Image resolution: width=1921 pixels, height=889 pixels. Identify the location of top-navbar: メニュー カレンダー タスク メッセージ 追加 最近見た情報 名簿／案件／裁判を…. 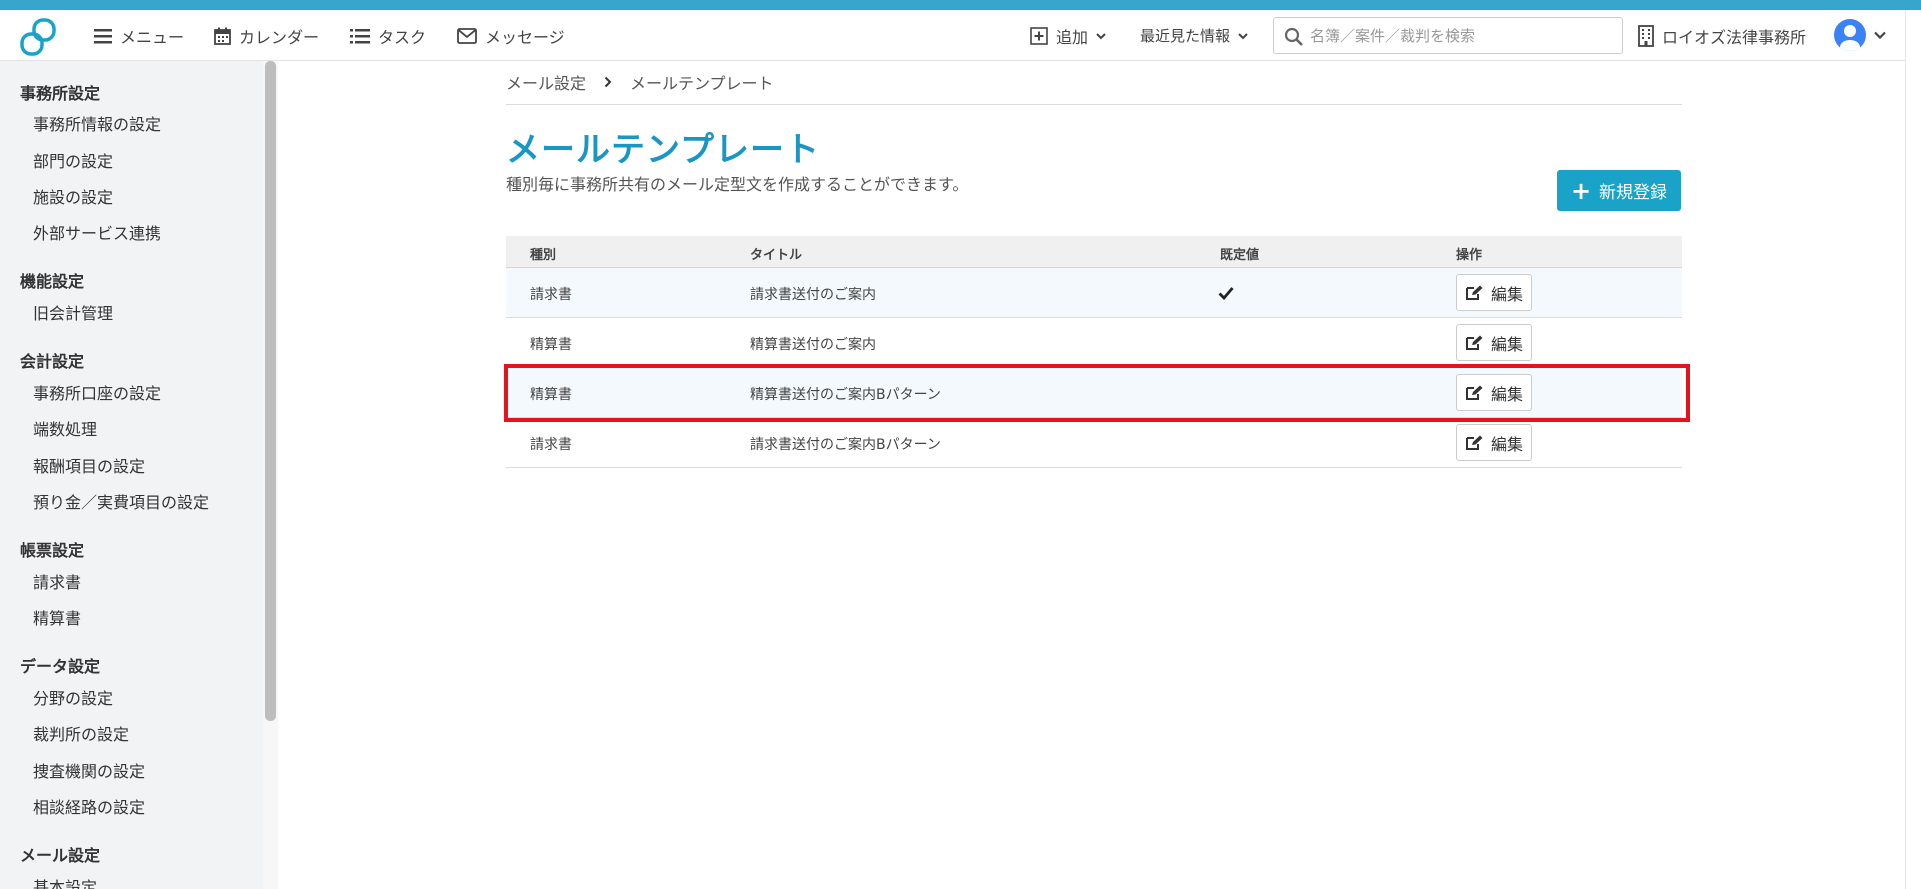
(952, 35).